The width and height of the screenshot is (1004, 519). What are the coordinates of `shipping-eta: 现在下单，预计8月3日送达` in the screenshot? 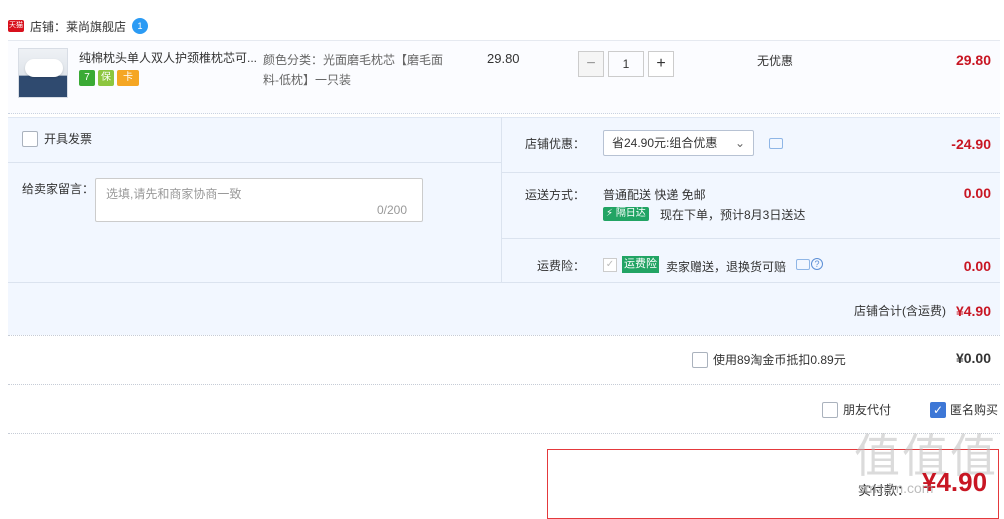 It's located at (733, 215).